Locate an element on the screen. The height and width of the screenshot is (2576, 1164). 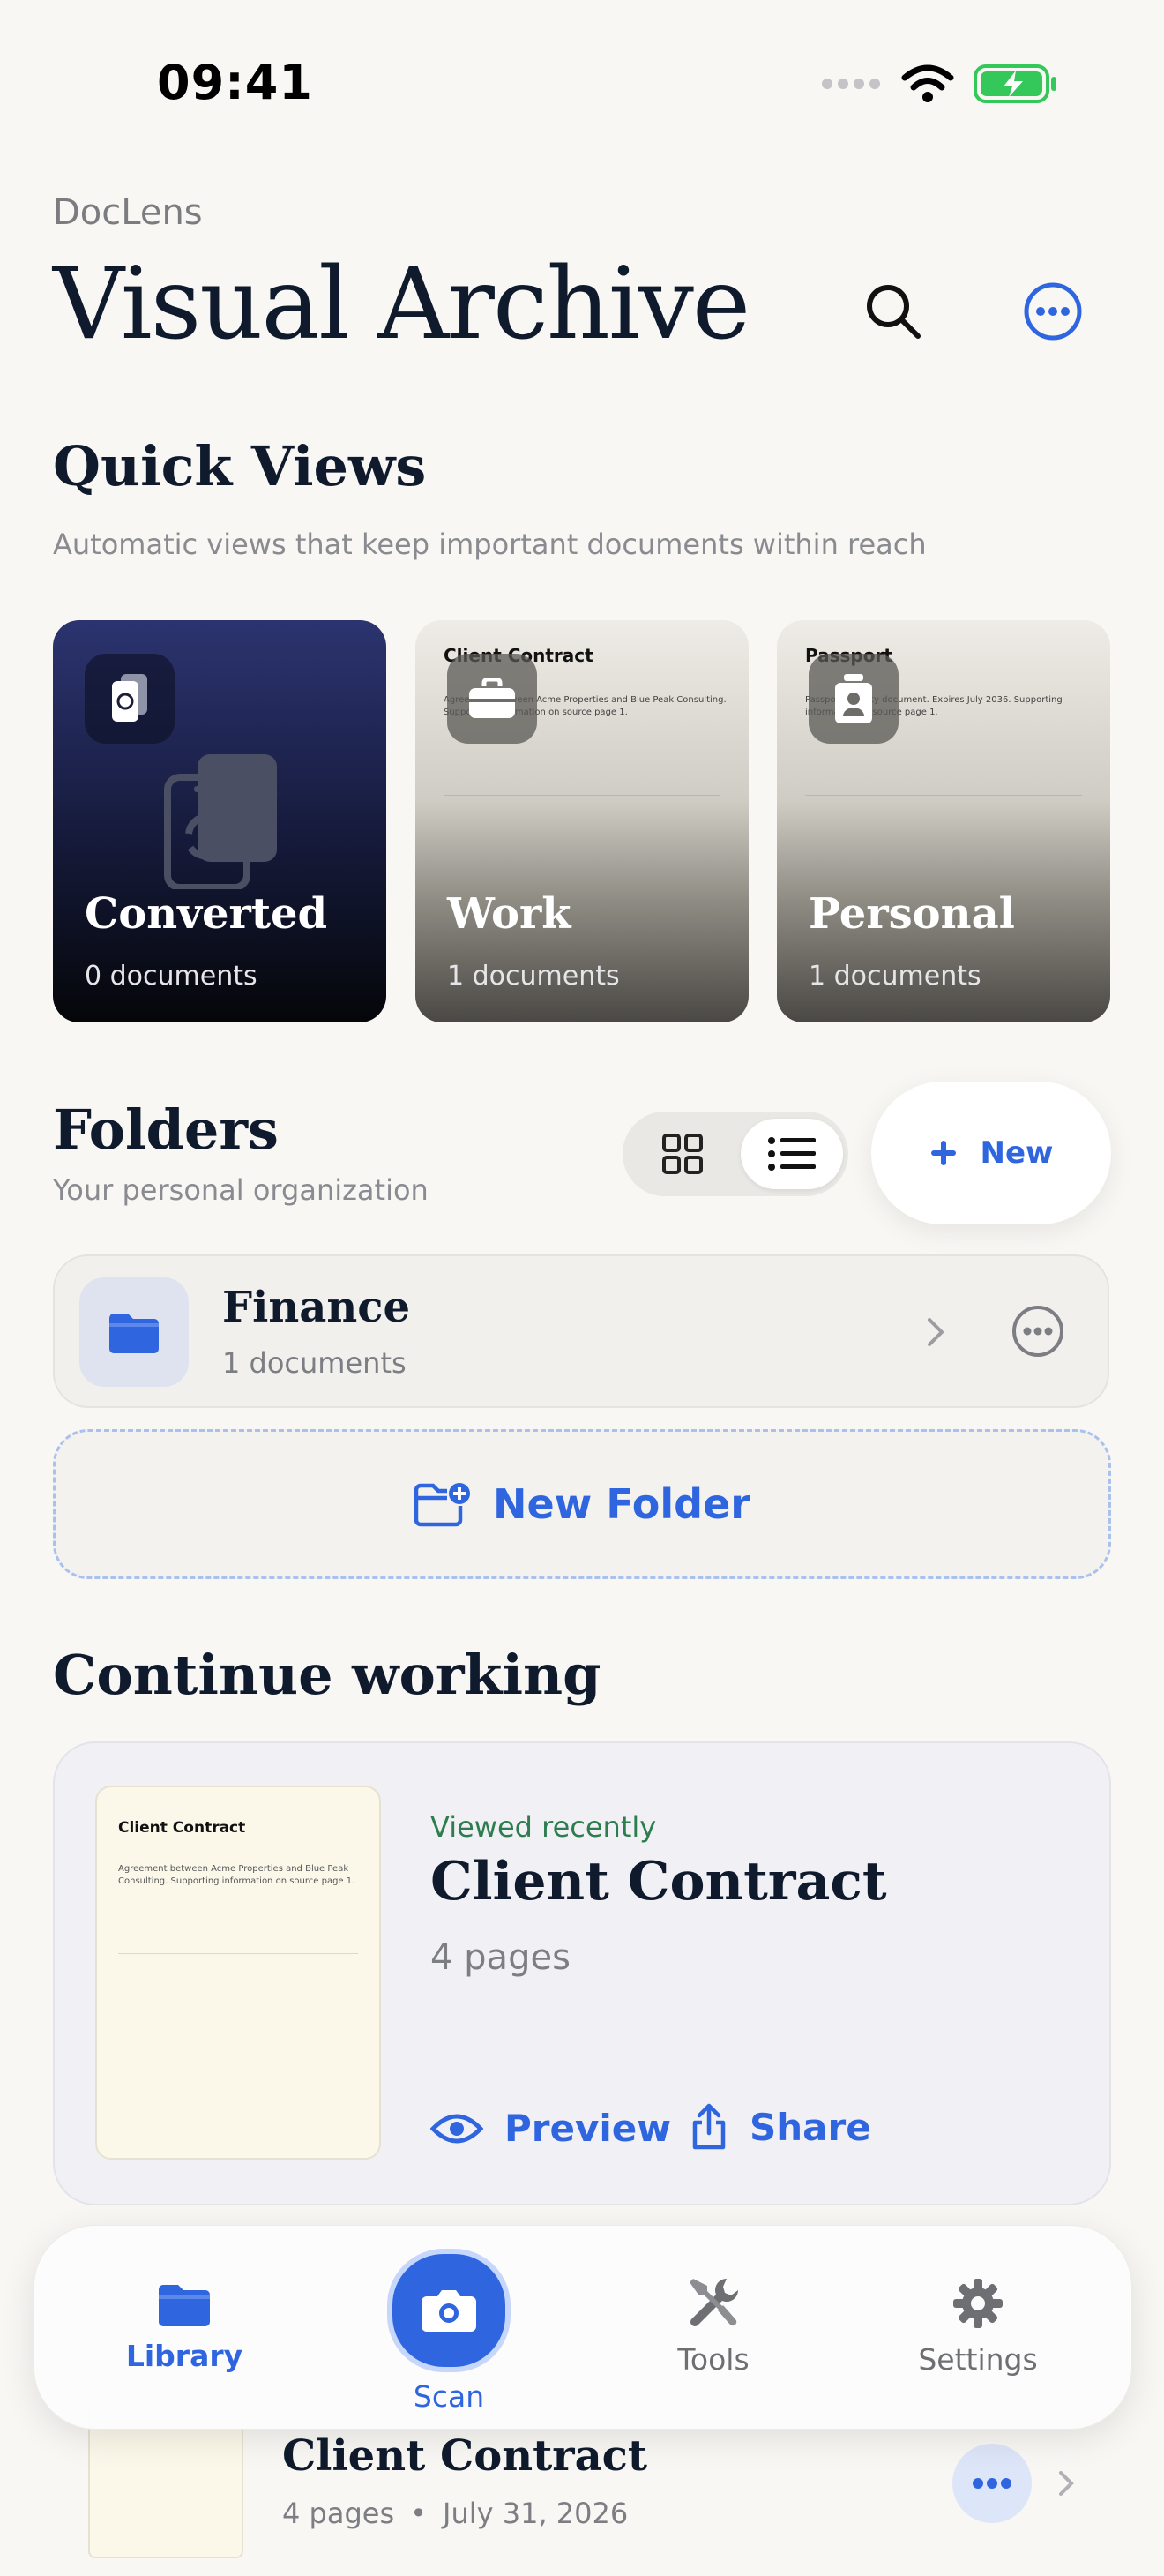
quick-view-name: Personal is located at coordinates (912, 914).